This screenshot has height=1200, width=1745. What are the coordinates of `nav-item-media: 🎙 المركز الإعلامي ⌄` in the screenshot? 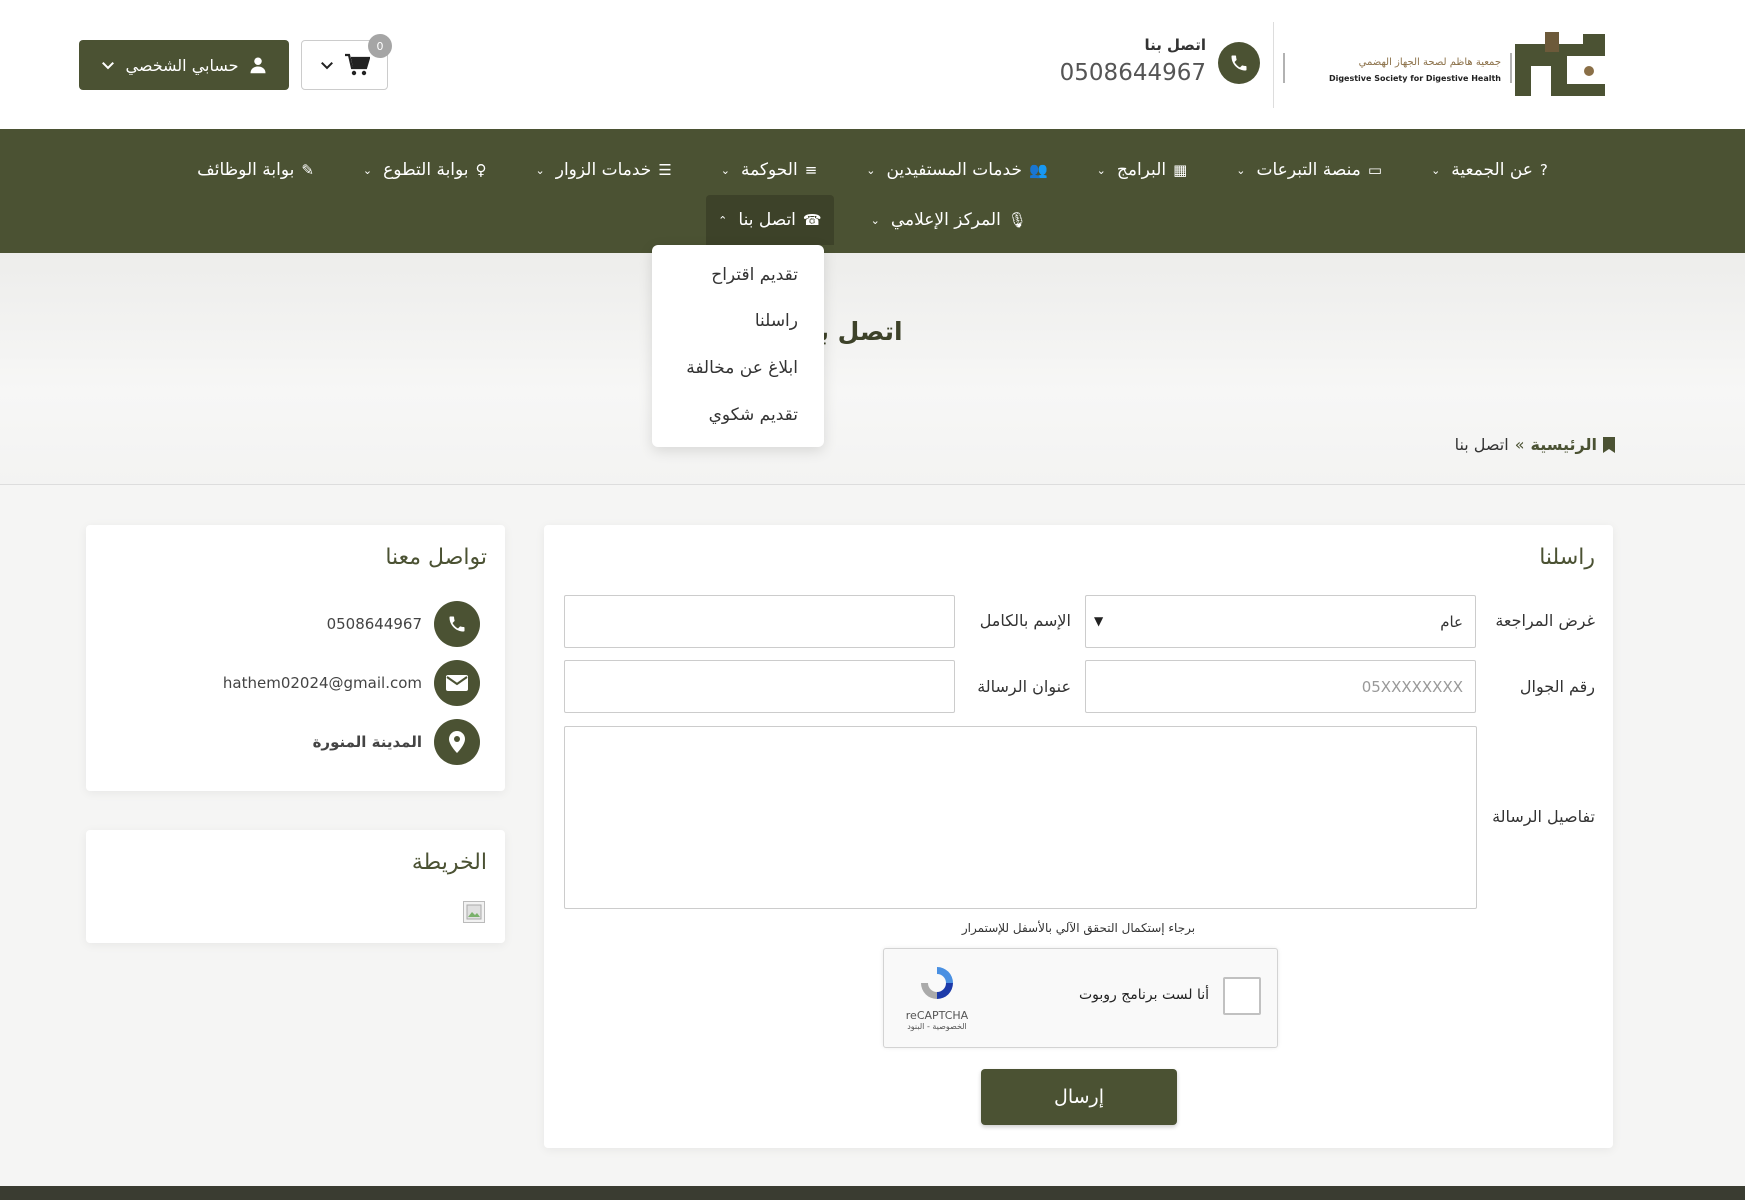 It's located at (949, 220).